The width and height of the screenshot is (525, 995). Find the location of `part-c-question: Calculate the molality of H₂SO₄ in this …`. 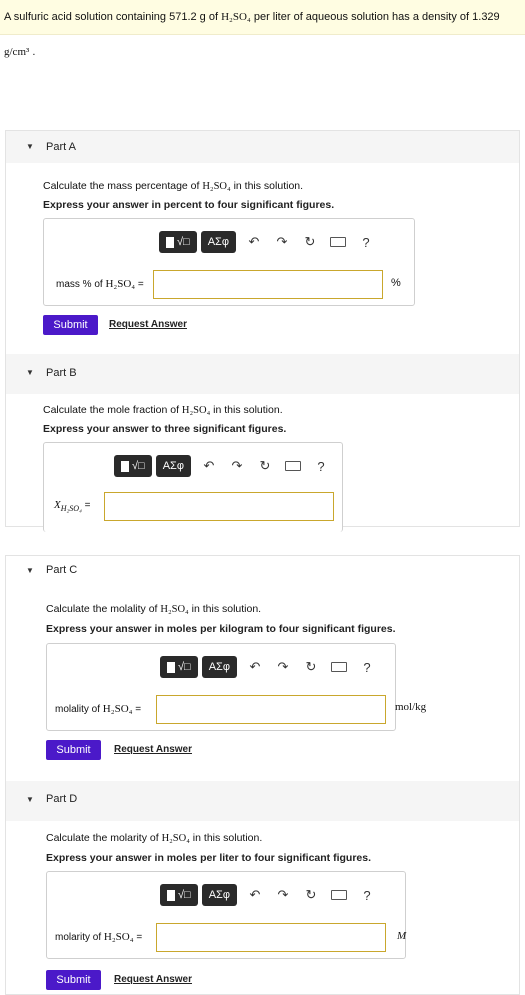

part-c-question: Calculate the molality of H₂SO₄ in this … is located at coordinates (153, 609).